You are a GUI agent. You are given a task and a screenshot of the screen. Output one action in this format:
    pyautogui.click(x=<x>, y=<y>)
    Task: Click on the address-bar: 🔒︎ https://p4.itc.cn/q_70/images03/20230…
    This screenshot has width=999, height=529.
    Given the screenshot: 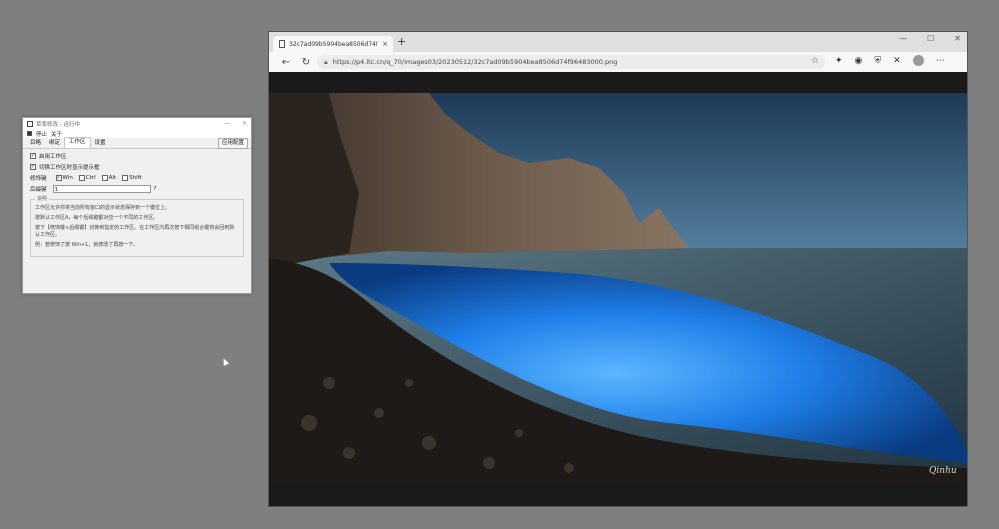 What is the action you would take?
    pyautogui.click(x=571, y=62)
    